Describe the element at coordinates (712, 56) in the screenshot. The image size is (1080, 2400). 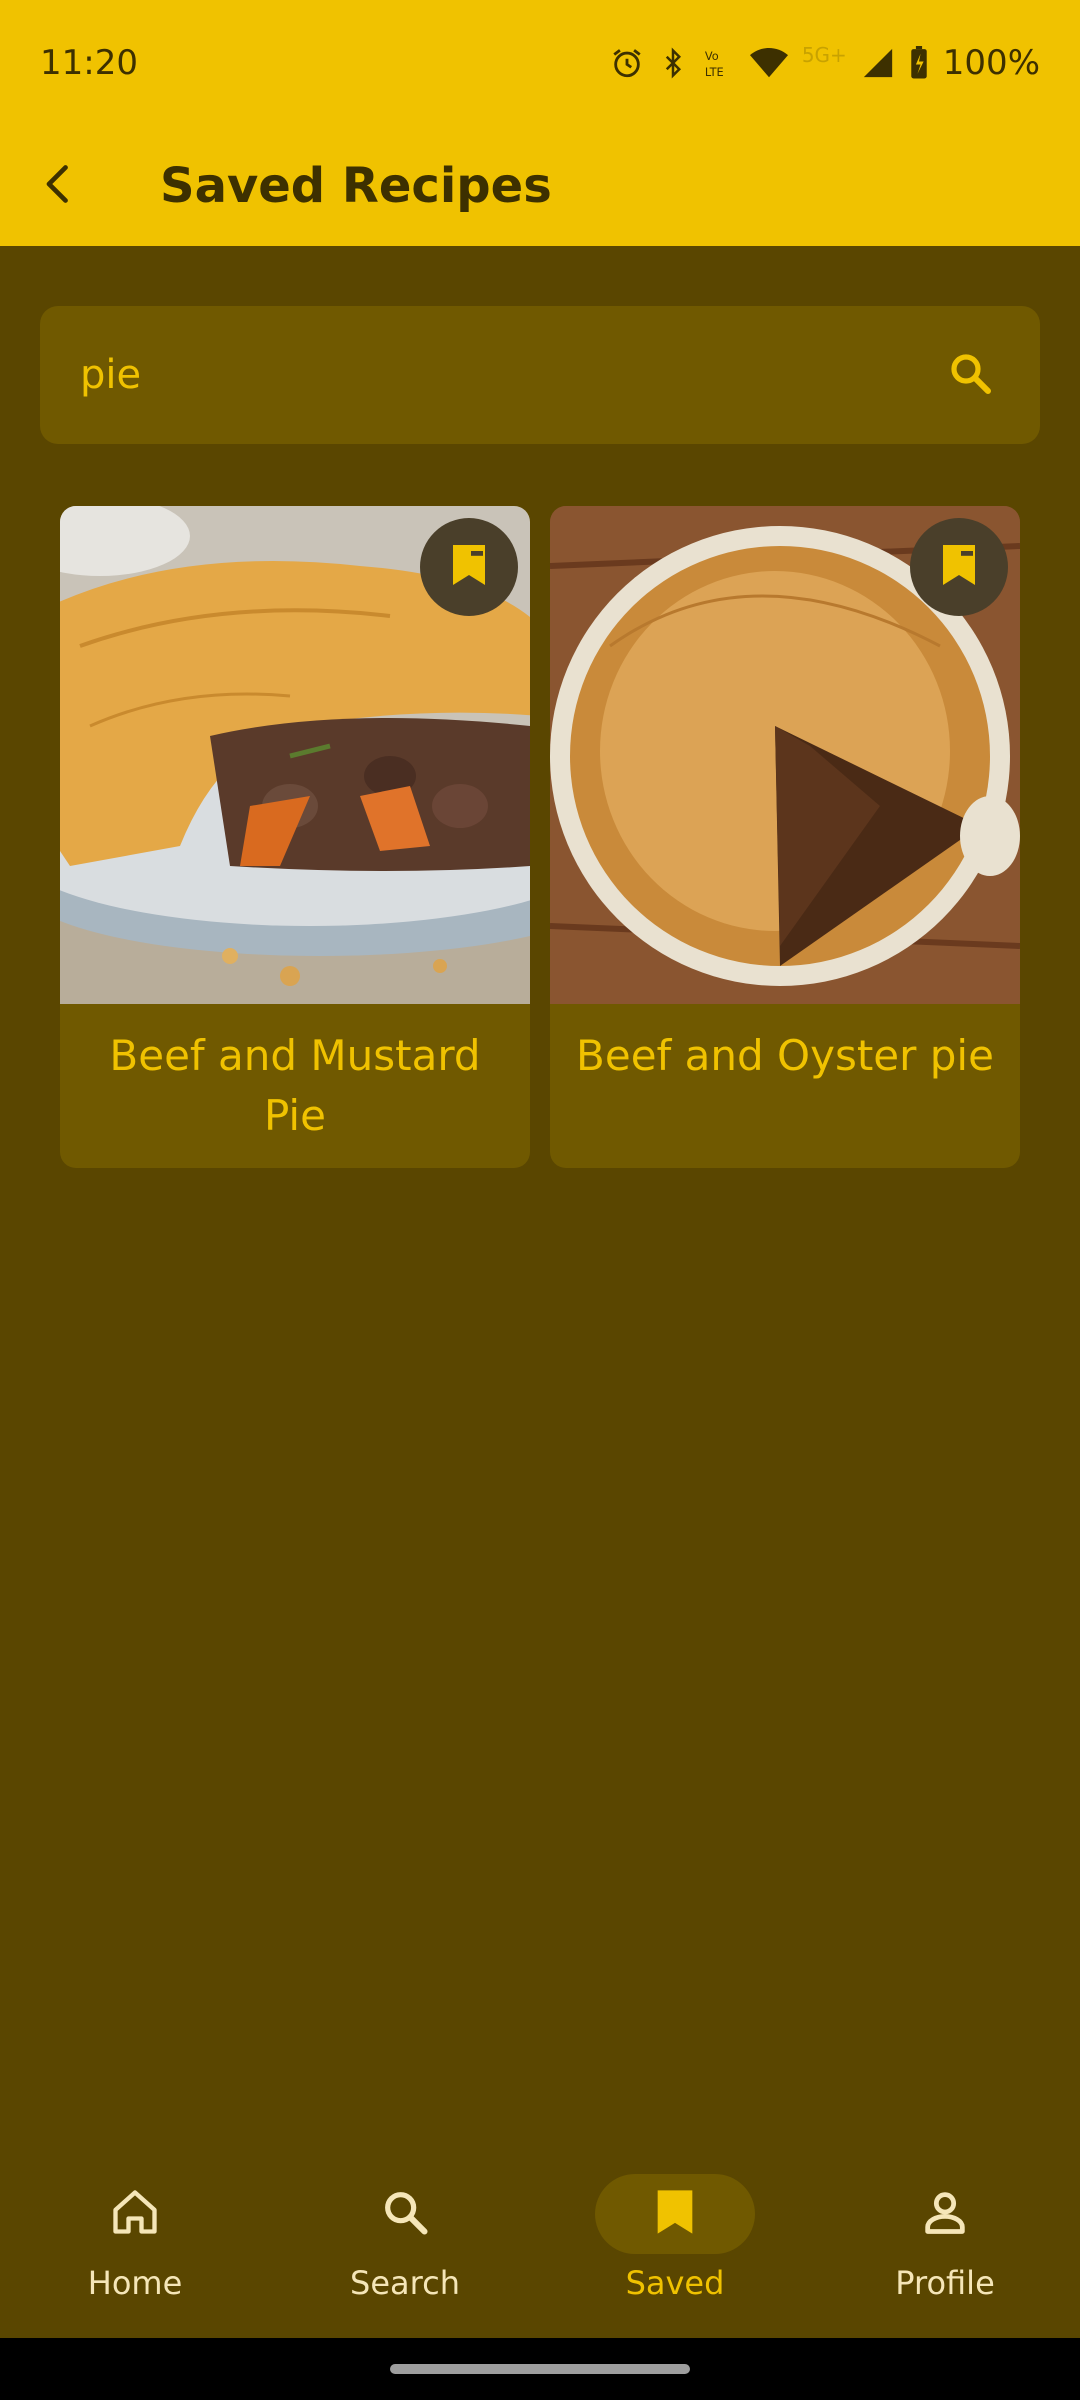
I see `svg-text: Vo` at that location.